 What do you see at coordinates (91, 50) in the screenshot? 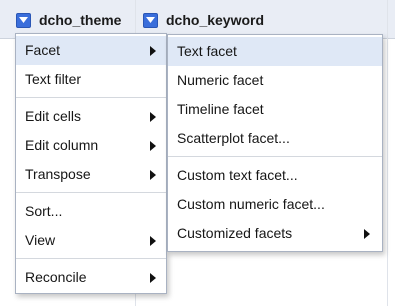
I see `menu-item-facet: Facet` at bounding box center [91, 50].